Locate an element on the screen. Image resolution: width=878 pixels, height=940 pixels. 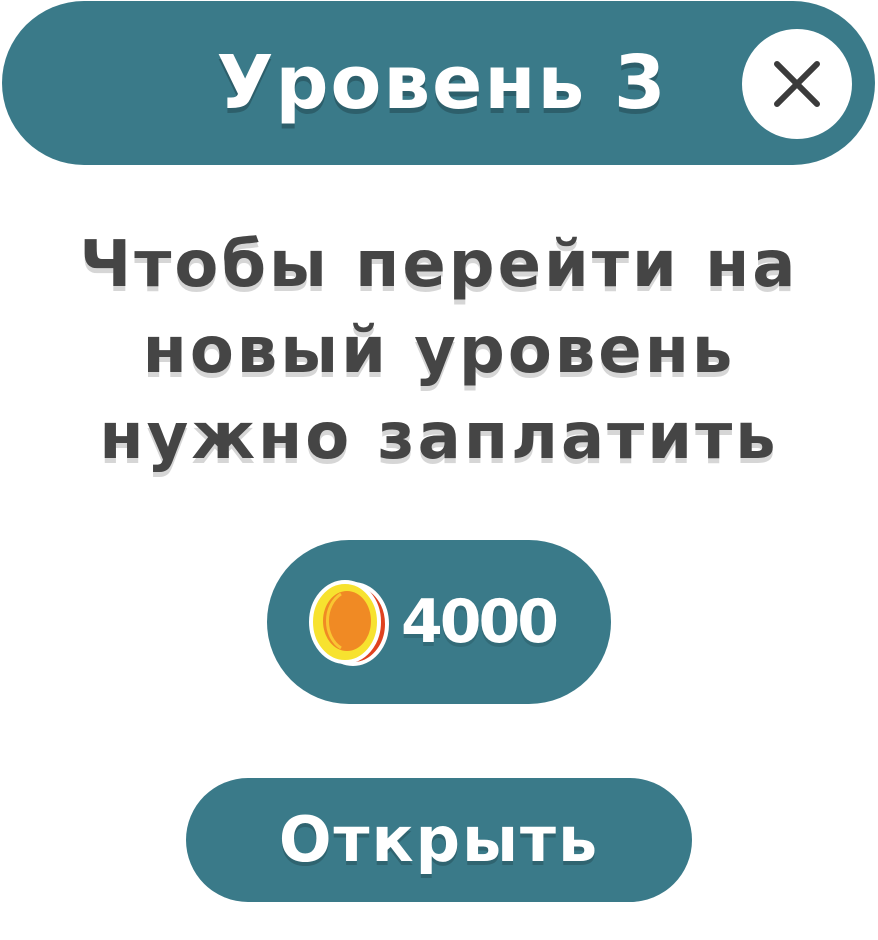
coin-icon is located at coordinates (349, 623).